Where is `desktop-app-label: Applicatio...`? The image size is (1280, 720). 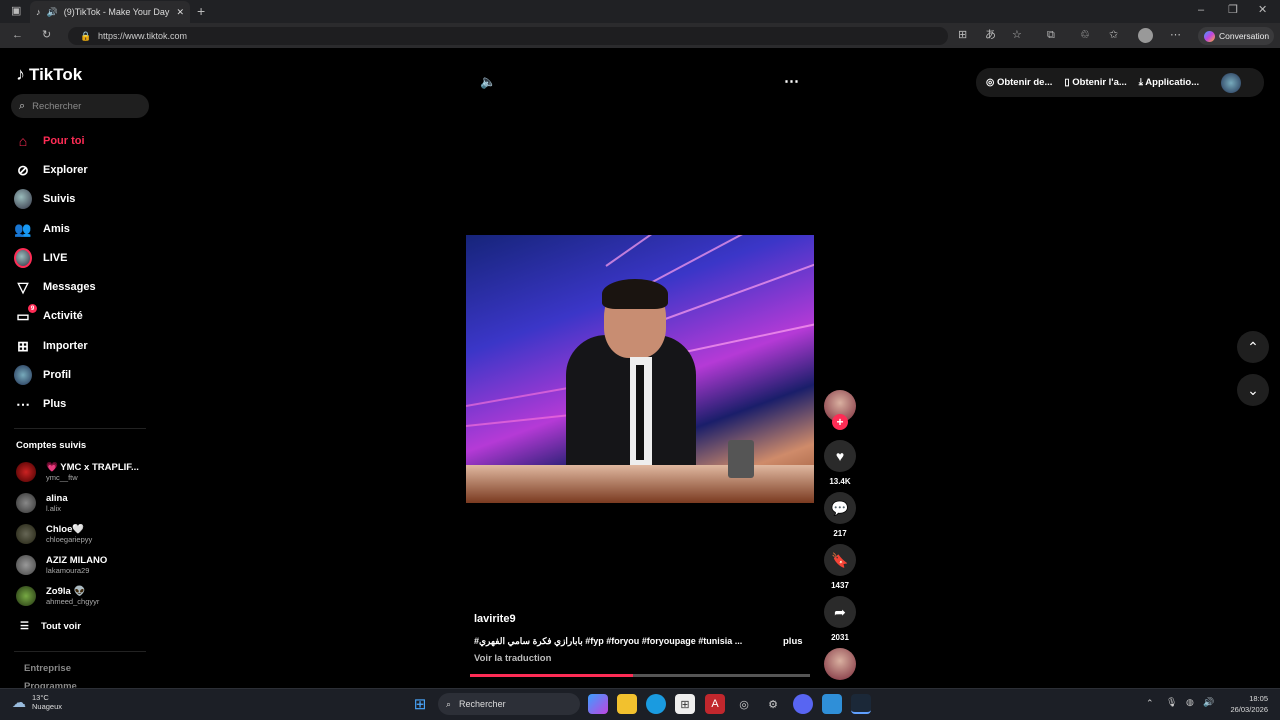 desktop-app-label: Applicatio... is located at coordinates (1172, 82).